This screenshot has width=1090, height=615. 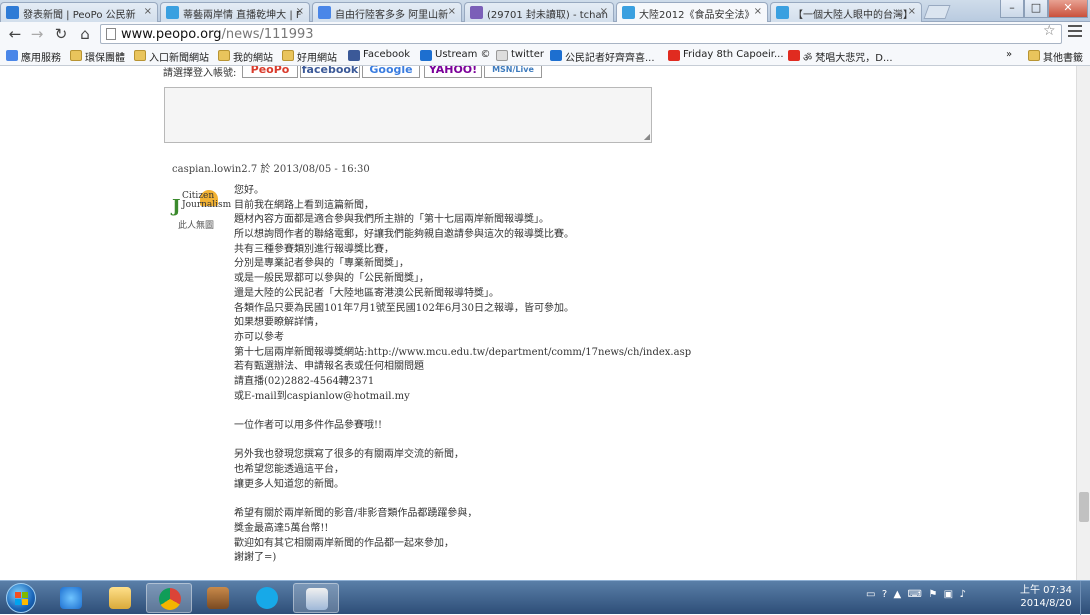 I want to click on tab-3: (29701 封未讀取) - tchan ×, so click(x=539, y=12).